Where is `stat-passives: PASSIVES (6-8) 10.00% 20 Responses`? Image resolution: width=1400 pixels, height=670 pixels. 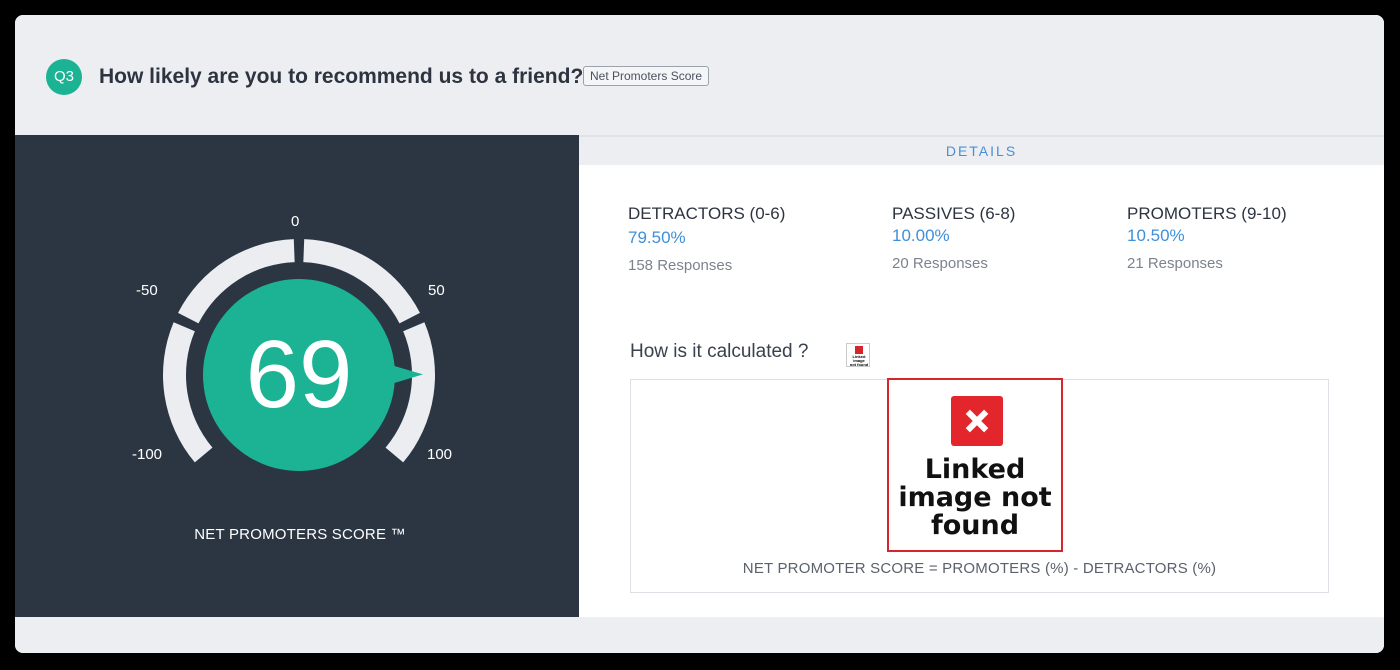
stat-passives: PASSIVES (6-8) 10.00% 20 Responses is located at coordinates (953, 238).